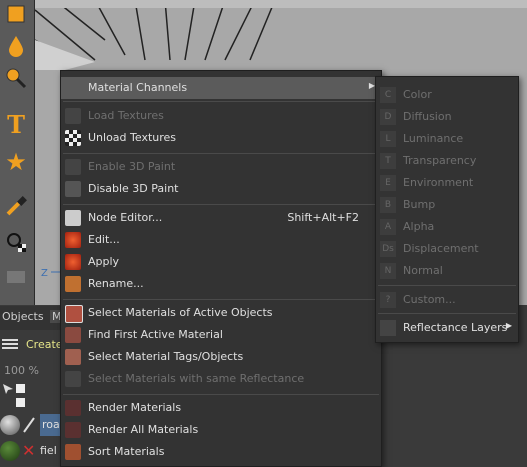 This screenshot has height=467, width=527. Describe the element at coordinates (447, 205) in the screenshot. I see `submenu-item-bump: B Bump` at that location.